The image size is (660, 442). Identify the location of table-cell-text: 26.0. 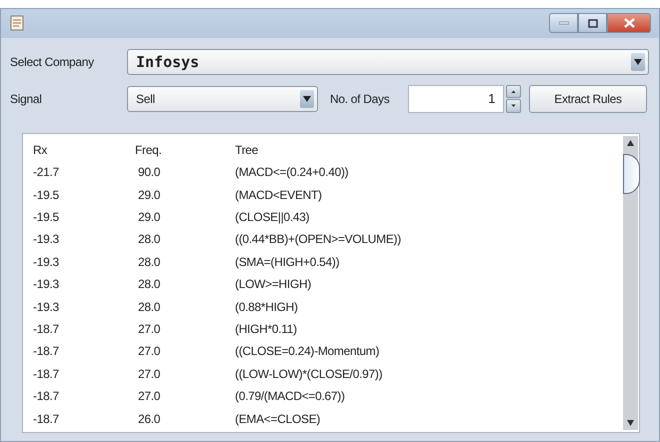
(149, 419).